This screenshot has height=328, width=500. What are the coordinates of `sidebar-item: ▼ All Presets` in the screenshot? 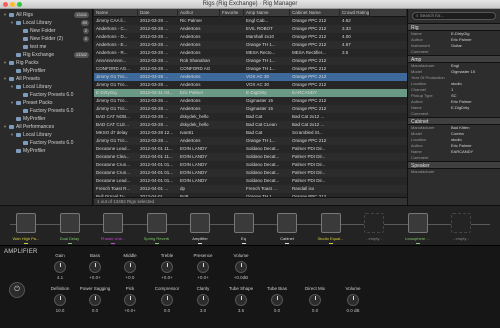 It's located at (46, 79).